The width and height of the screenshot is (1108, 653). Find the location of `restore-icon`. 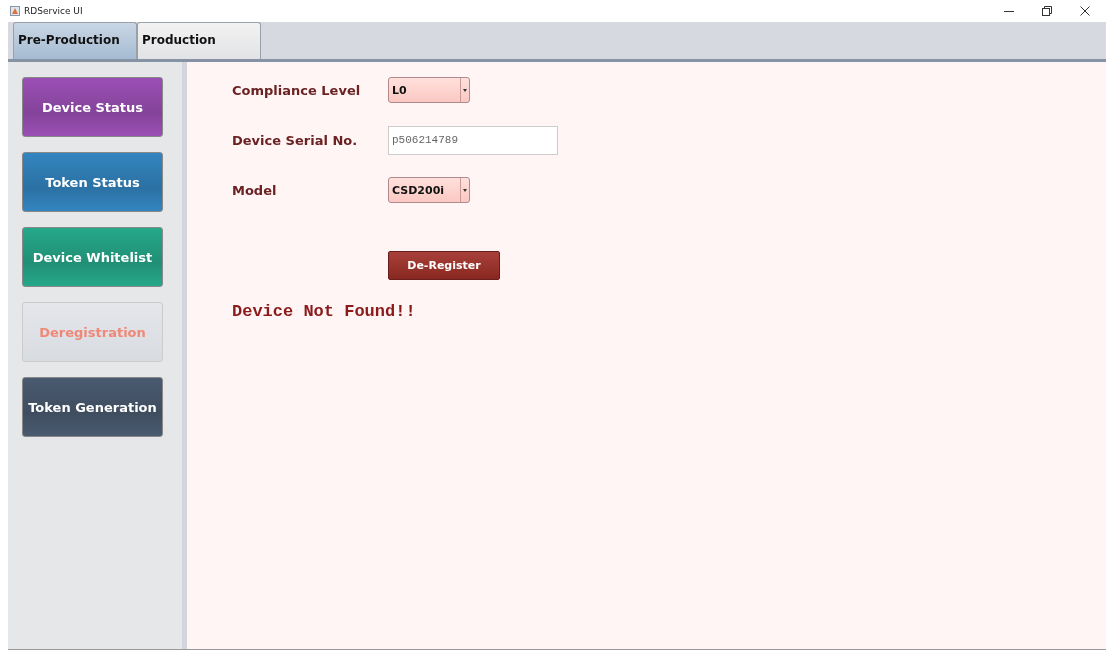

restore-icon is located at coordinates (1047, 11).